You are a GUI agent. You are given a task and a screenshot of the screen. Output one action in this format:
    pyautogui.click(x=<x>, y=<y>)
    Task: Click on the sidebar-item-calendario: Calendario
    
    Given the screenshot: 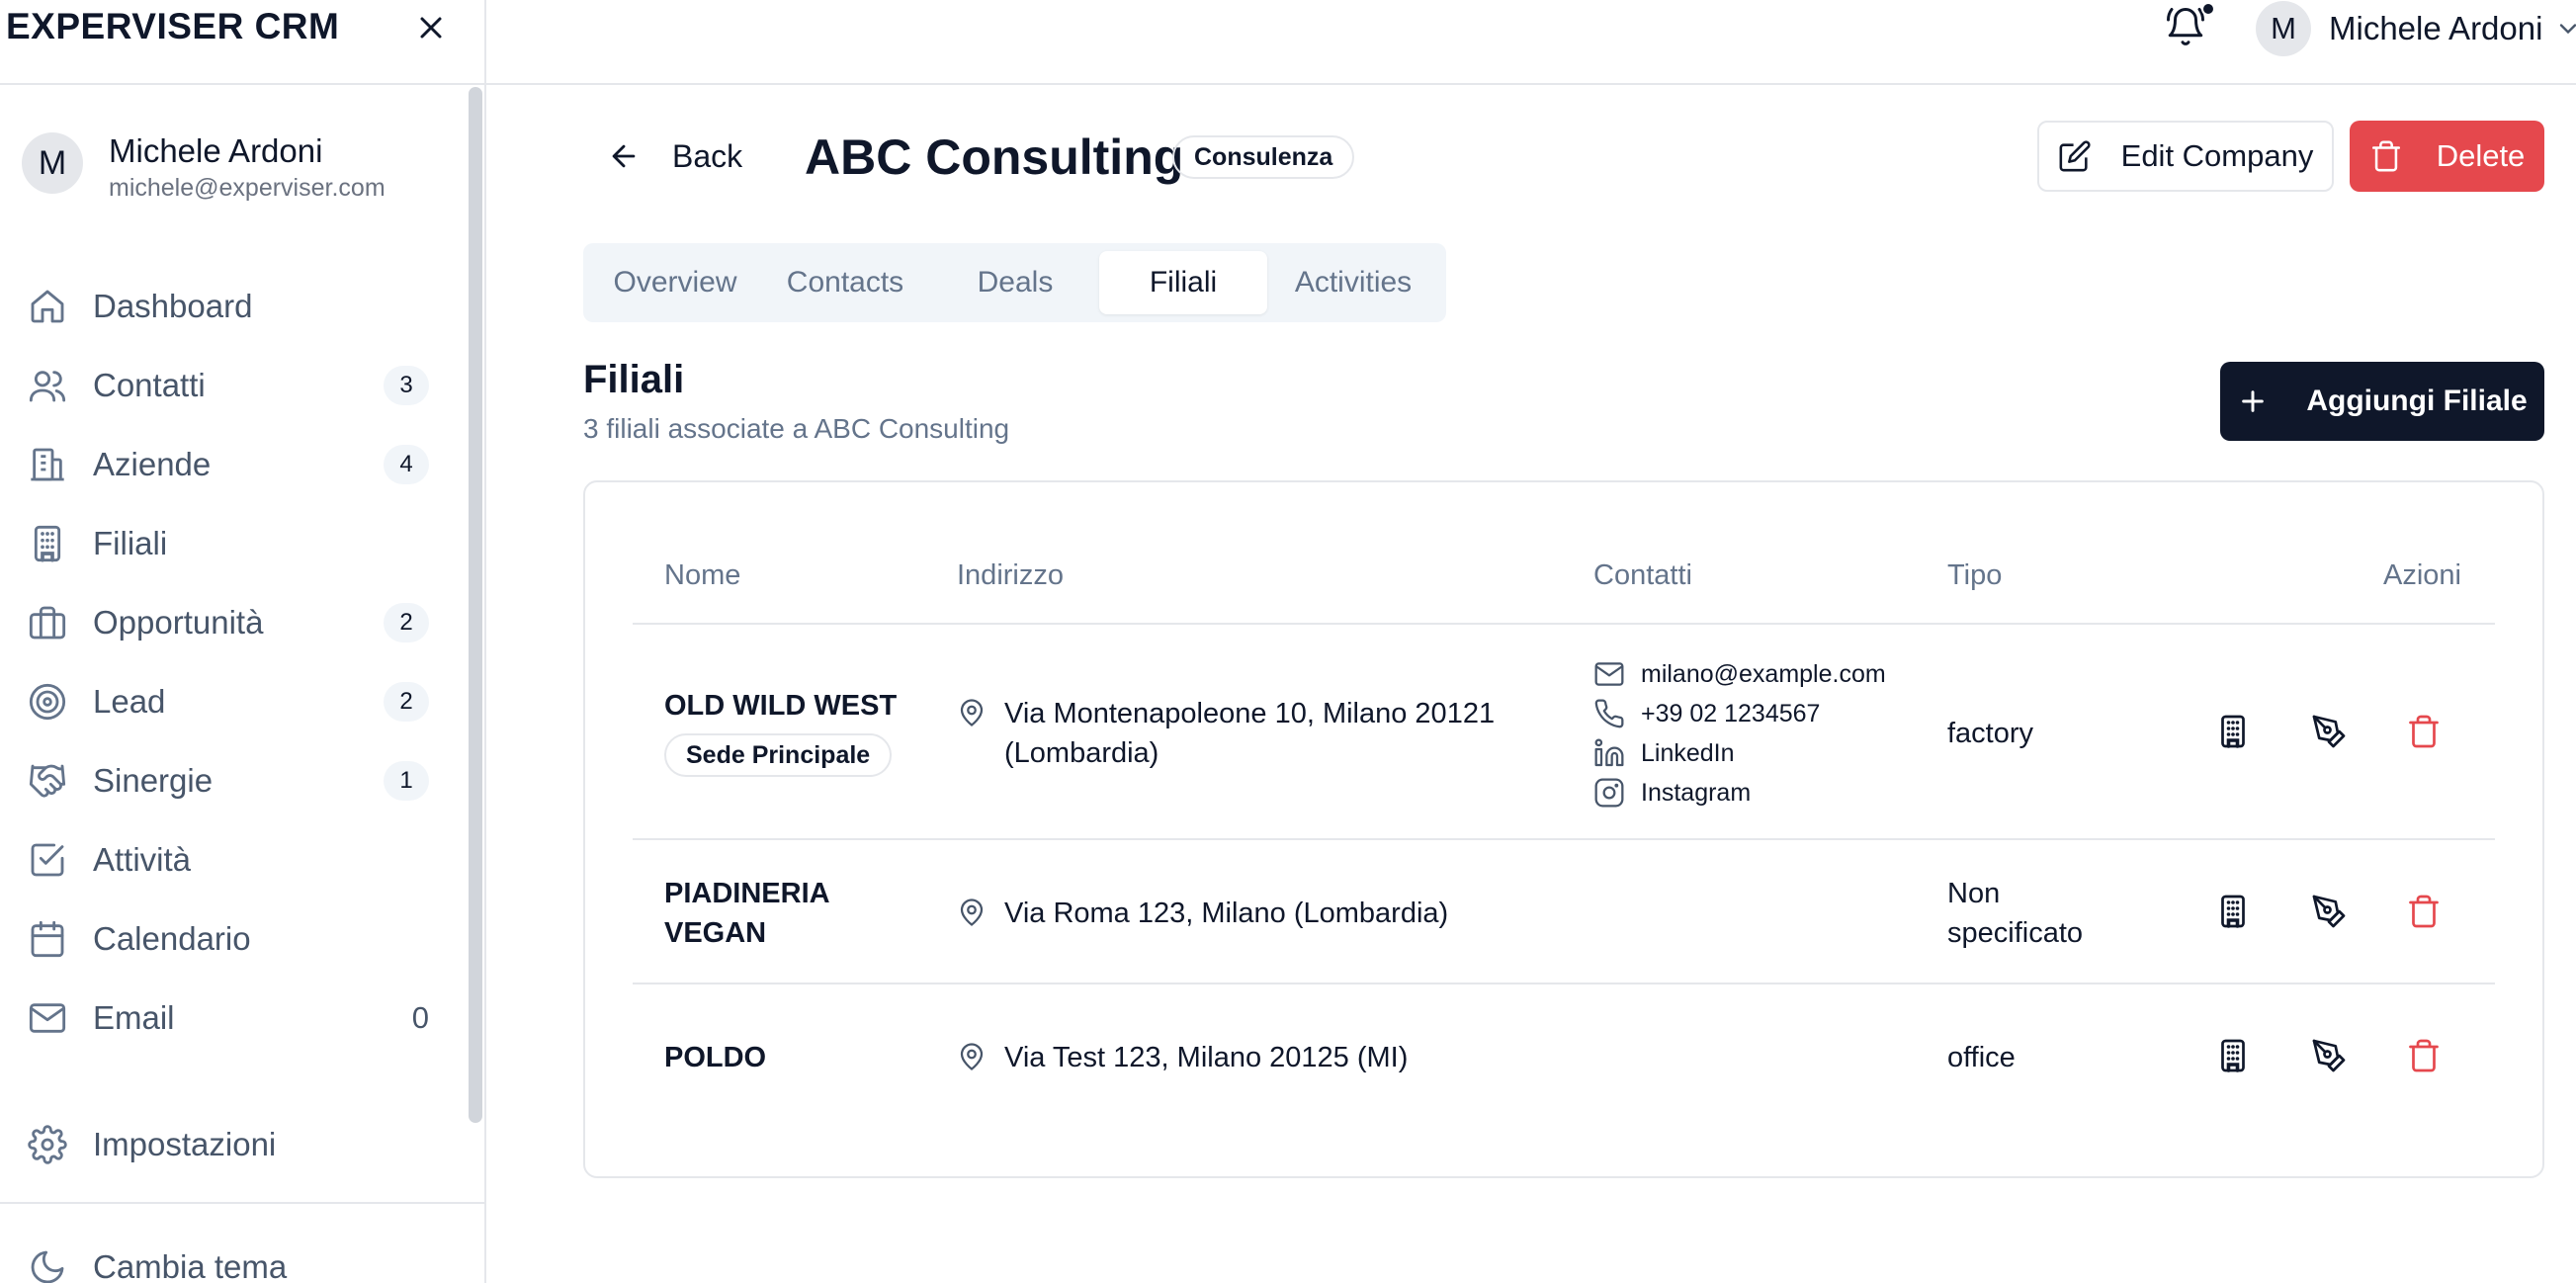 What is the action you would take?
    pyautogui.click(x=228, y=939)
    